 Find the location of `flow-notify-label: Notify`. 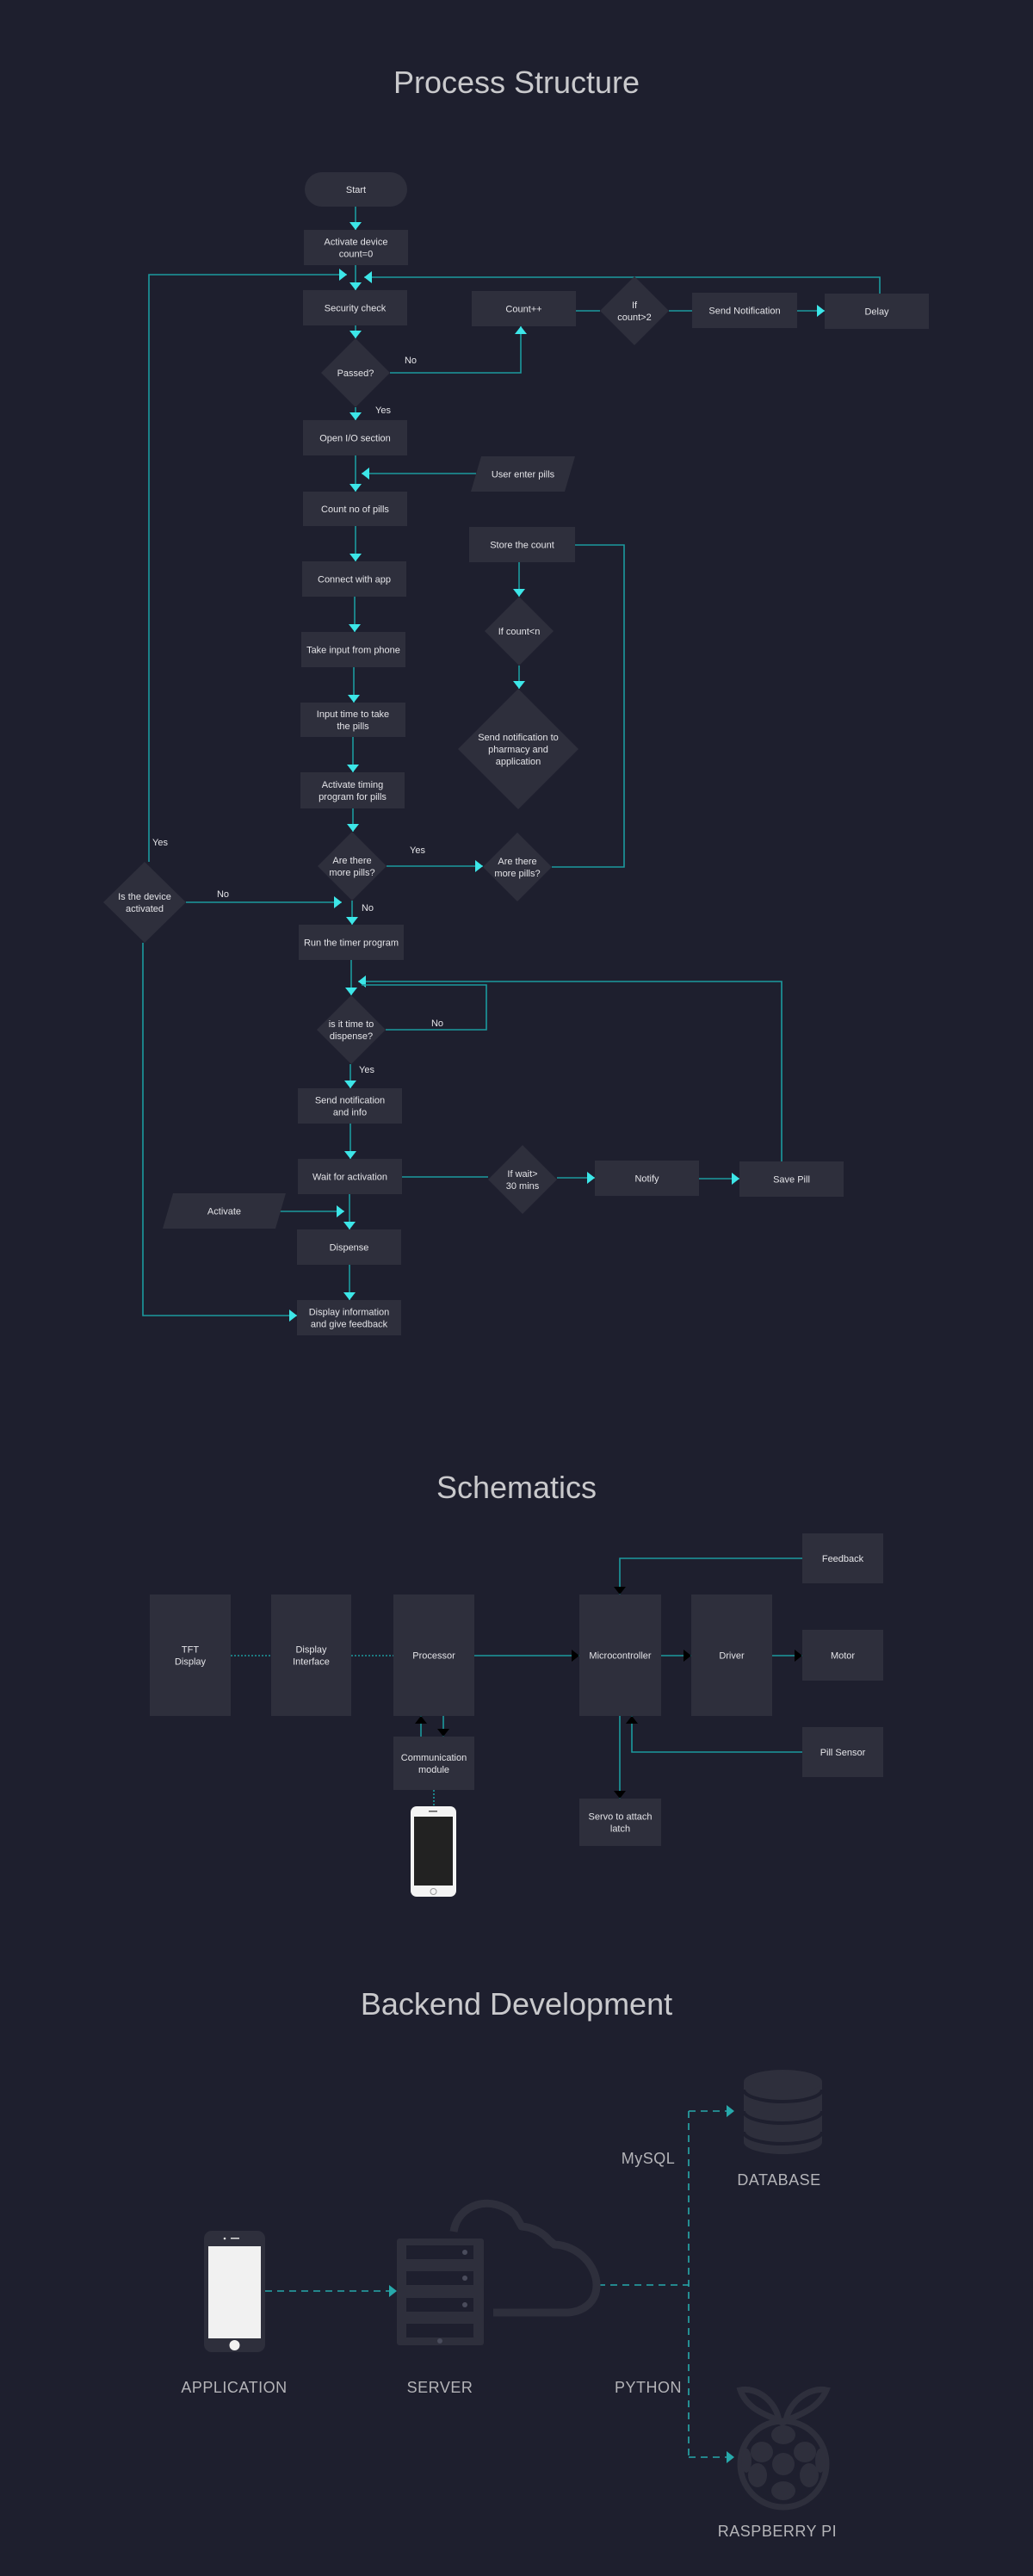

flow-notify-label: Notify is located at coordinates (646, 1179).